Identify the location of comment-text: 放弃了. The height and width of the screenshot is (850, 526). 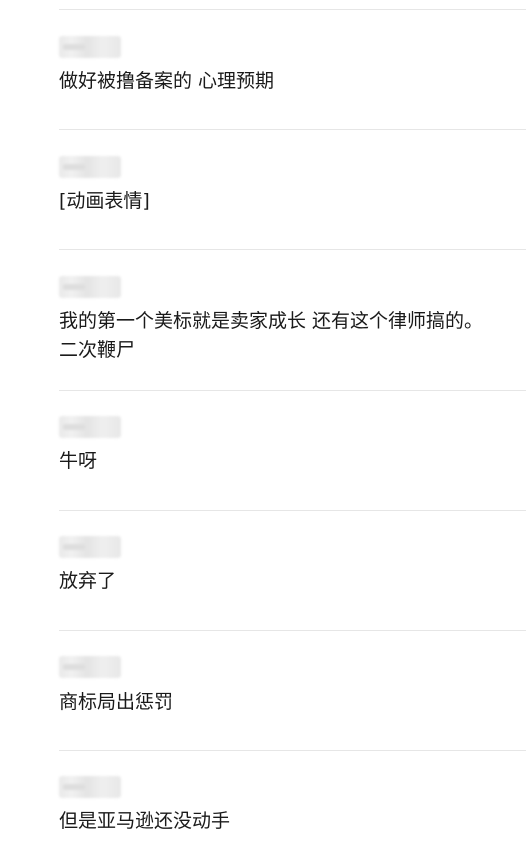
(88, 581).